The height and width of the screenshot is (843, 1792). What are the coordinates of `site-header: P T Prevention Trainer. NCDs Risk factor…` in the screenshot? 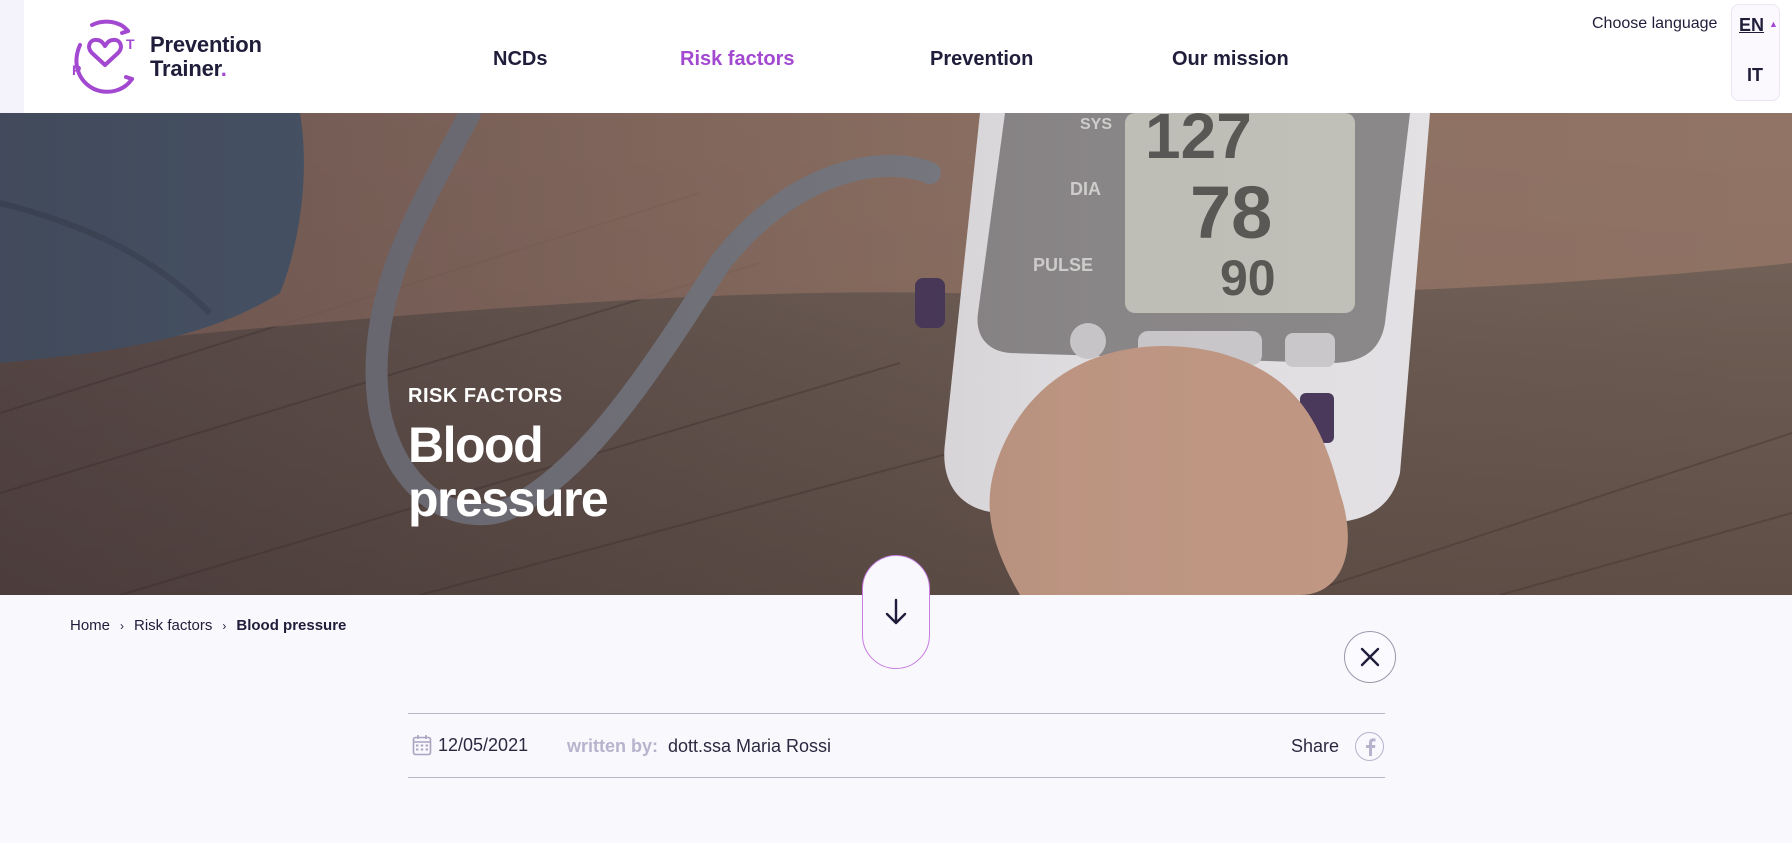 It's located at (896, 56).